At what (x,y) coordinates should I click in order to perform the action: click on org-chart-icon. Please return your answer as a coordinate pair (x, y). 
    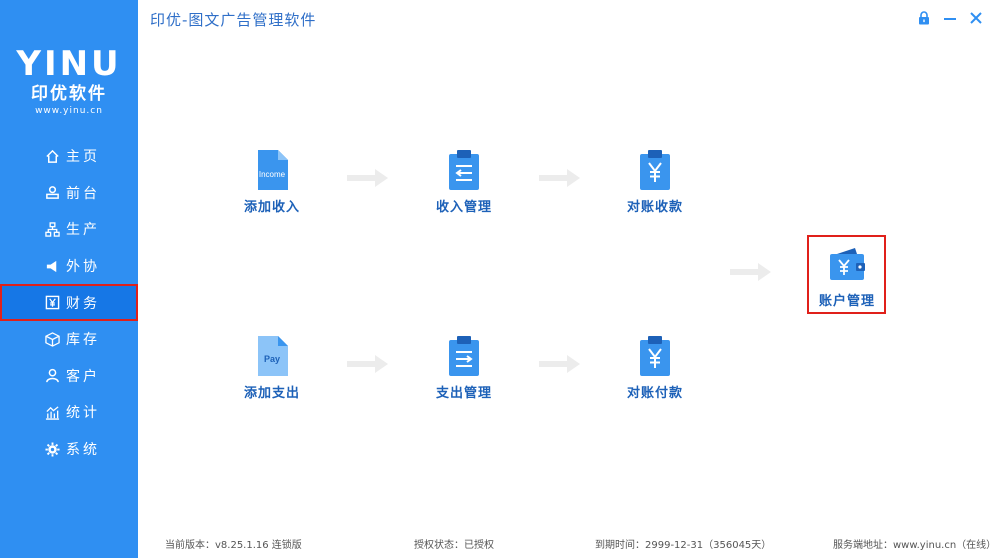
    Looking at the image, I should click on (52, 229).